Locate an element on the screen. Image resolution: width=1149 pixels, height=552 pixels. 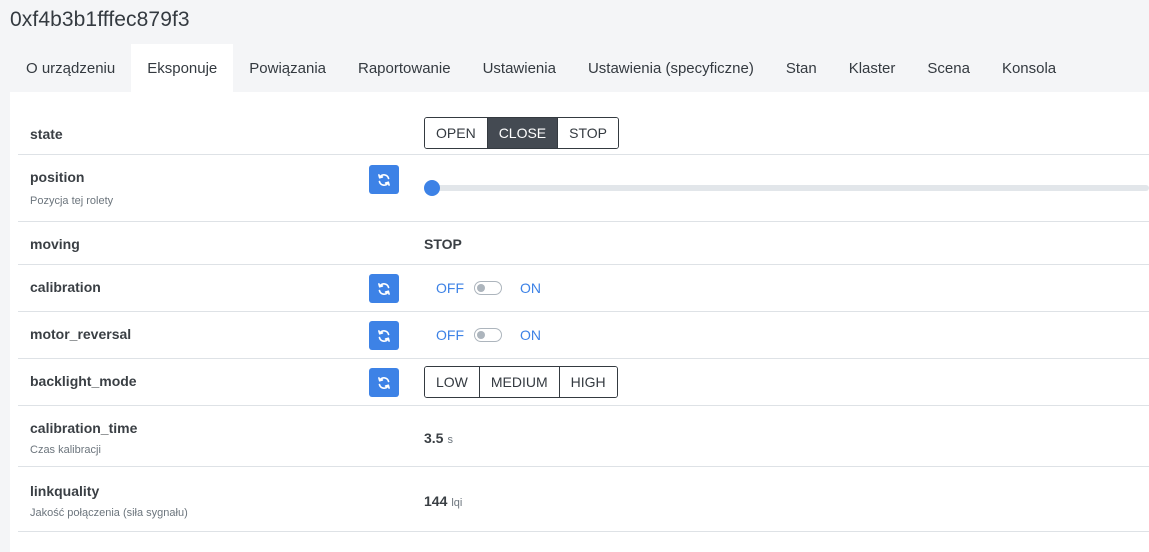
page-title: 0xf4b3b1fffec879f3 is located at coordinates (100, 19).